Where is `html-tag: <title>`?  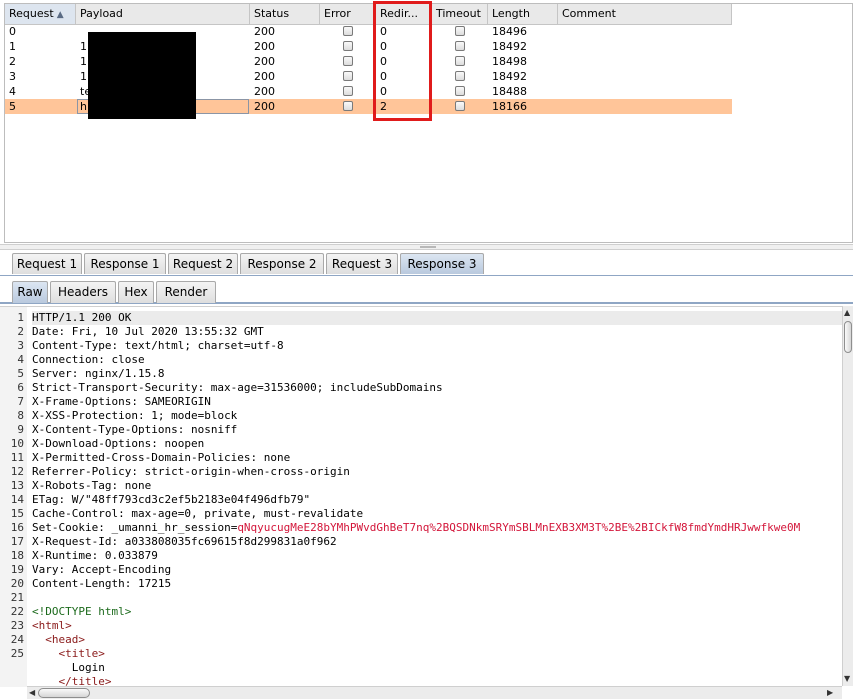 html-tag: <title> is located at coordinates (68, 653).